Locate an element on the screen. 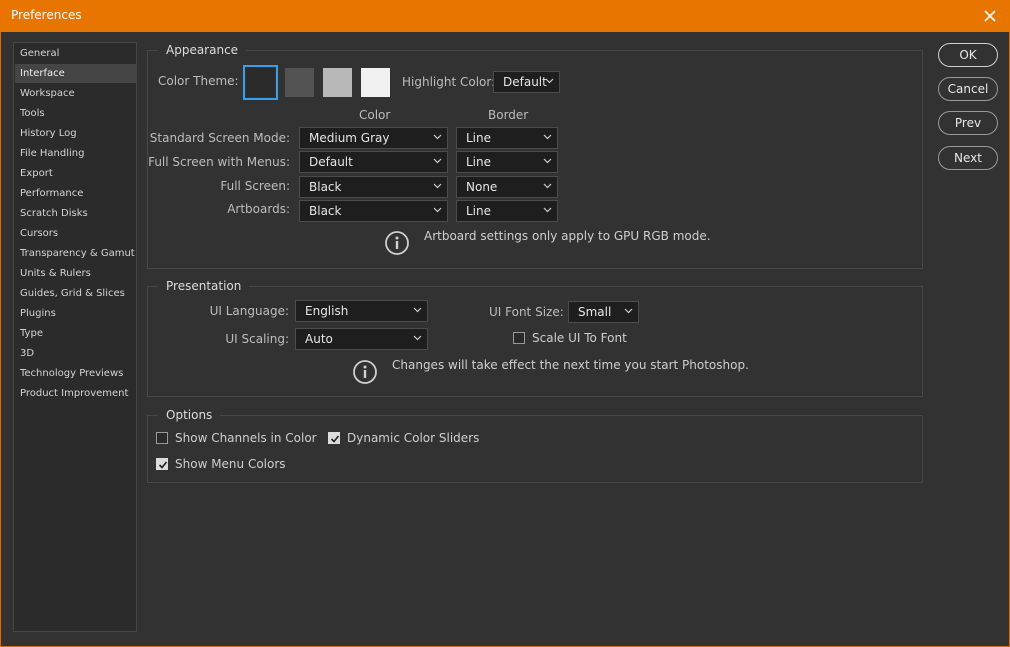 This screenshot has width=1010, height=647. ui-language-dropdown: English is located at coordinates (361, 311).